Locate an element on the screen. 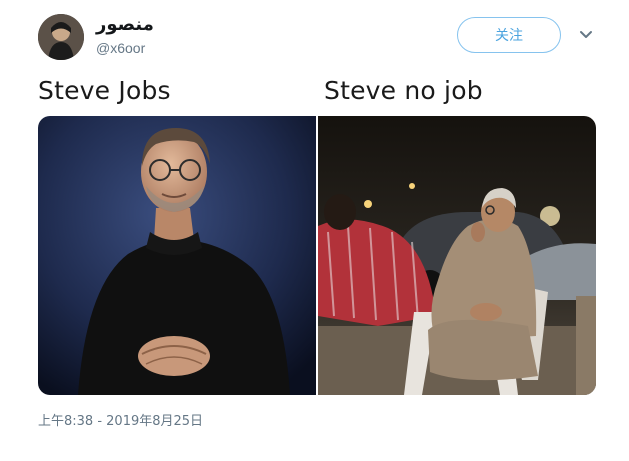 This screenshot has width=629, height=461. avatar is located at coordinates (61, 37).